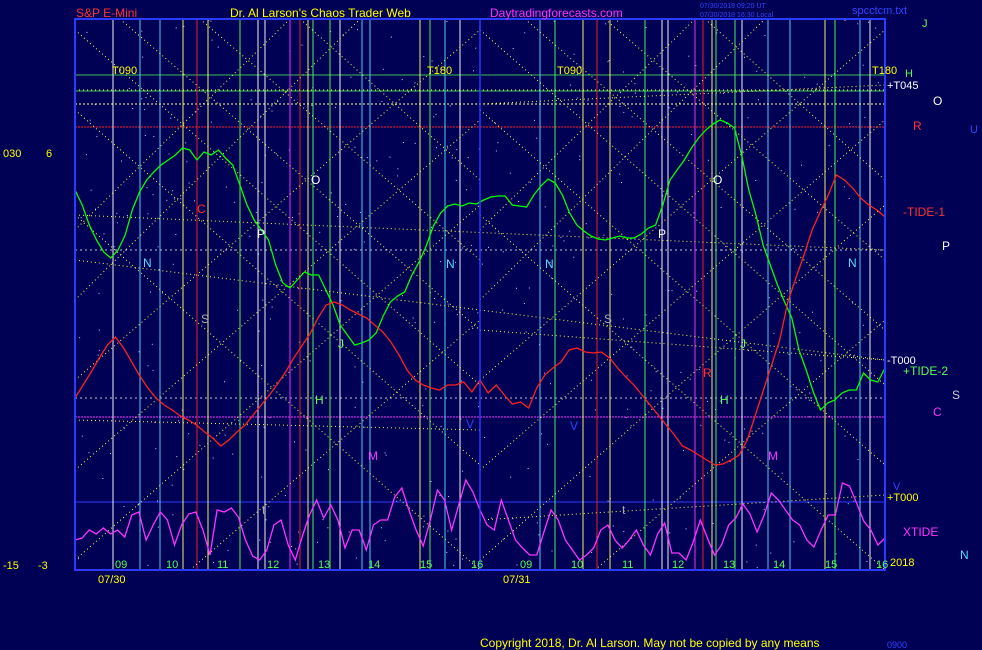 This screenshot has width=982, height=650. Describe the element at coordinates (341, 344) in the screenshot. I see `planet-label: J` at that location.